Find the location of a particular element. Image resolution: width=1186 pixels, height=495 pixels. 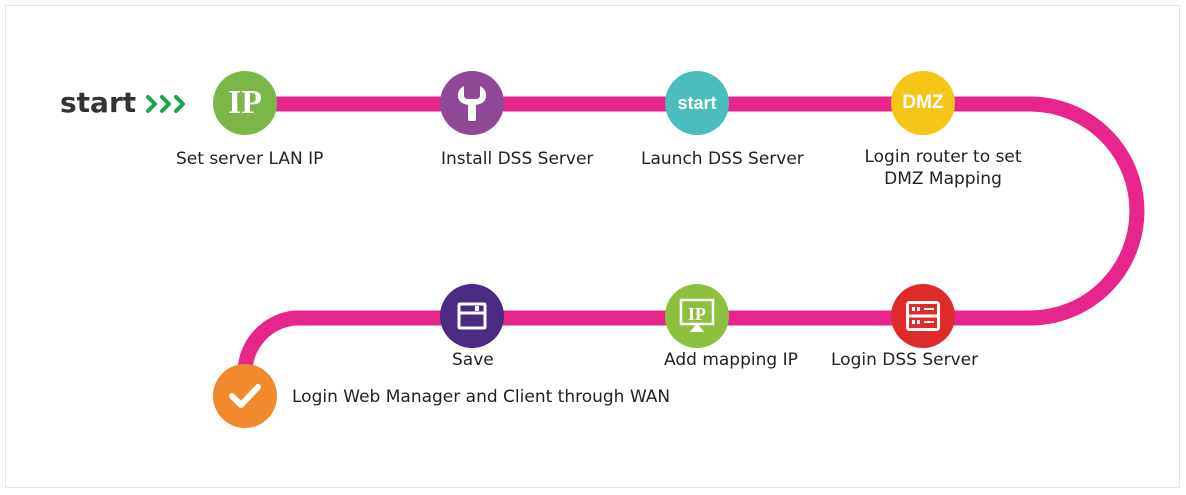

step-dmz-node: DMZ is located at coordinates (923, 103).